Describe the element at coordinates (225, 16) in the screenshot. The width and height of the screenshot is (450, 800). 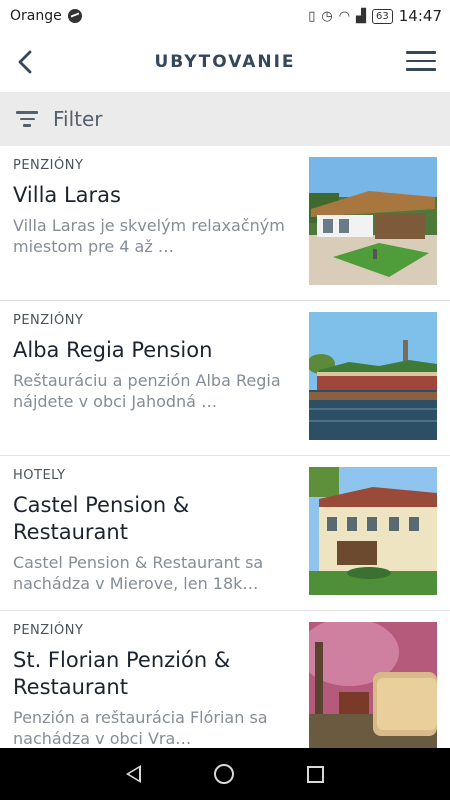
I see `status-bar: Orange ▯ ◷ ◠ ▟ 63 14:47` at that location.